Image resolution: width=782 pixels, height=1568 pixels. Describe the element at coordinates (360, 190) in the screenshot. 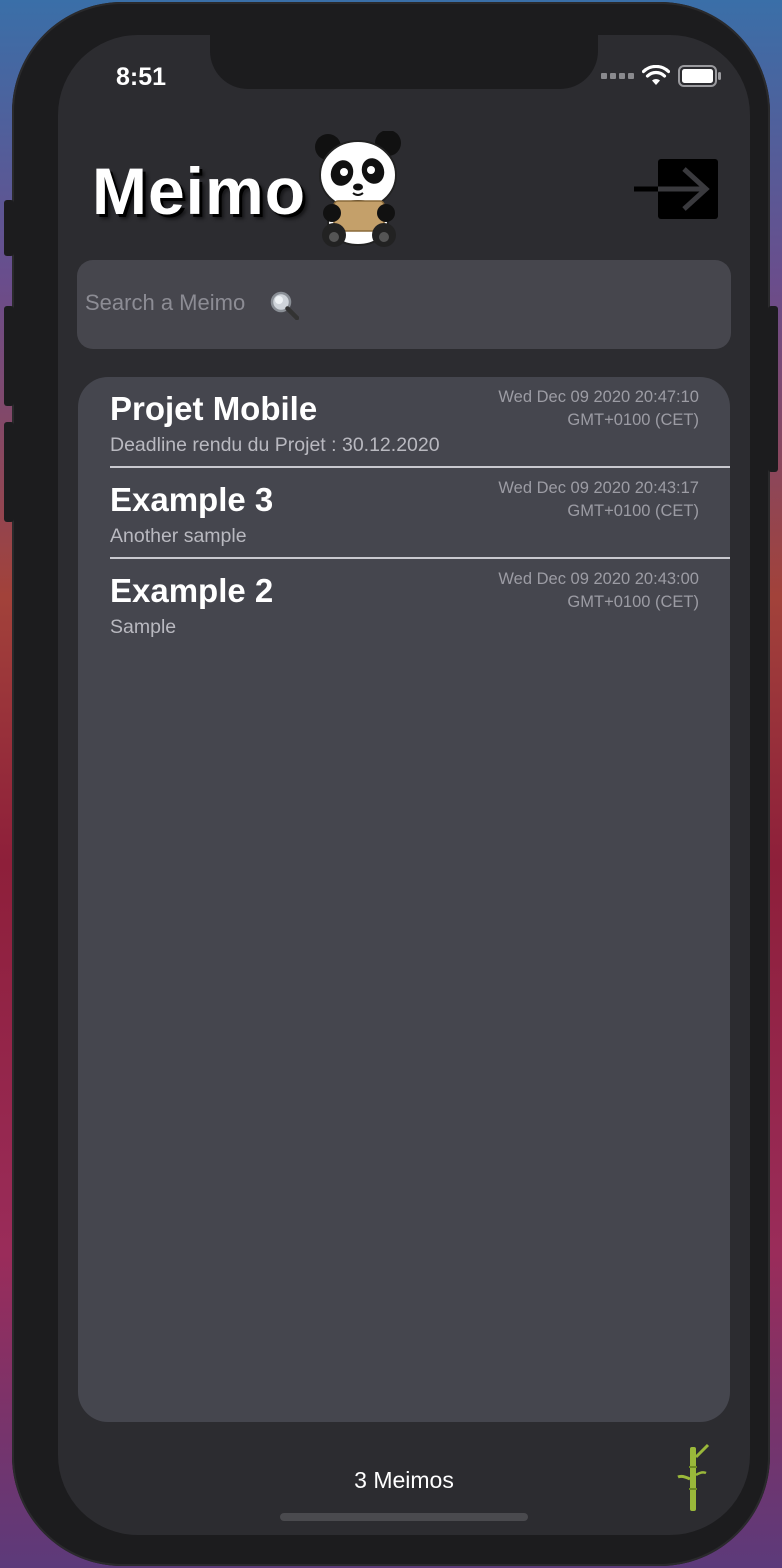

I see `panda-icon` at that location.